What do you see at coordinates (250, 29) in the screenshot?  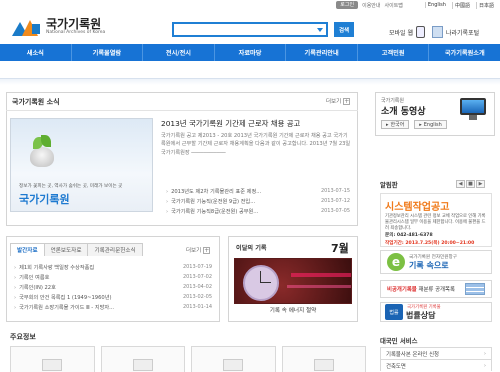 I see `search-input` at bounding box center [250, 29].